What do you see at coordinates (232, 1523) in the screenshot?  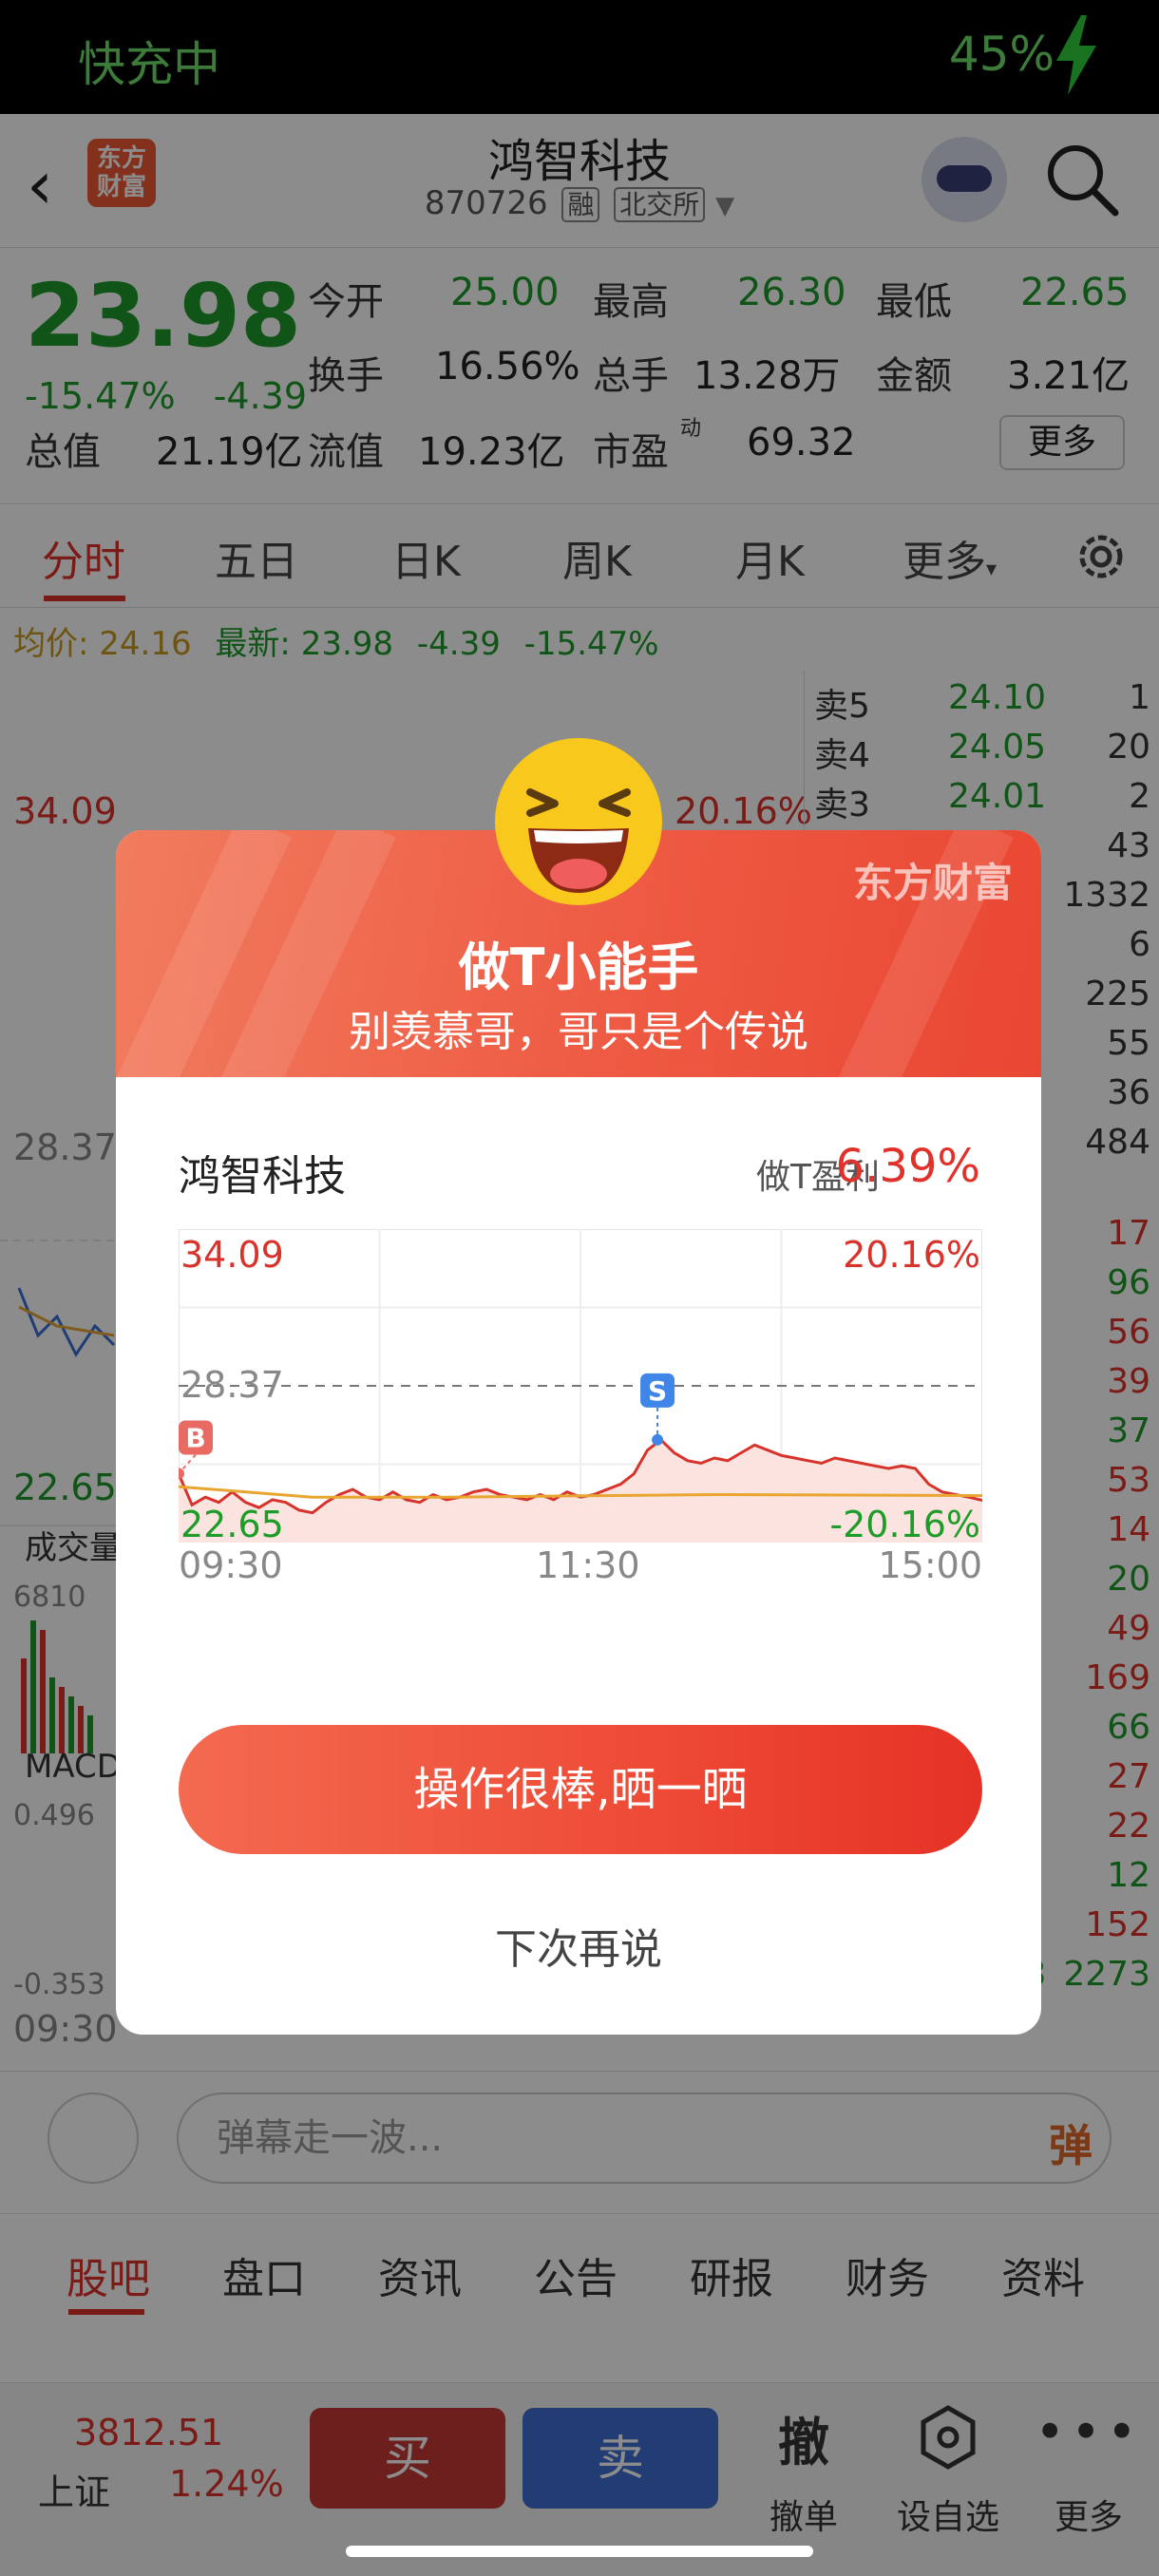 I see `y-tick-label: 22.65` at bounding box center [232, 1523].